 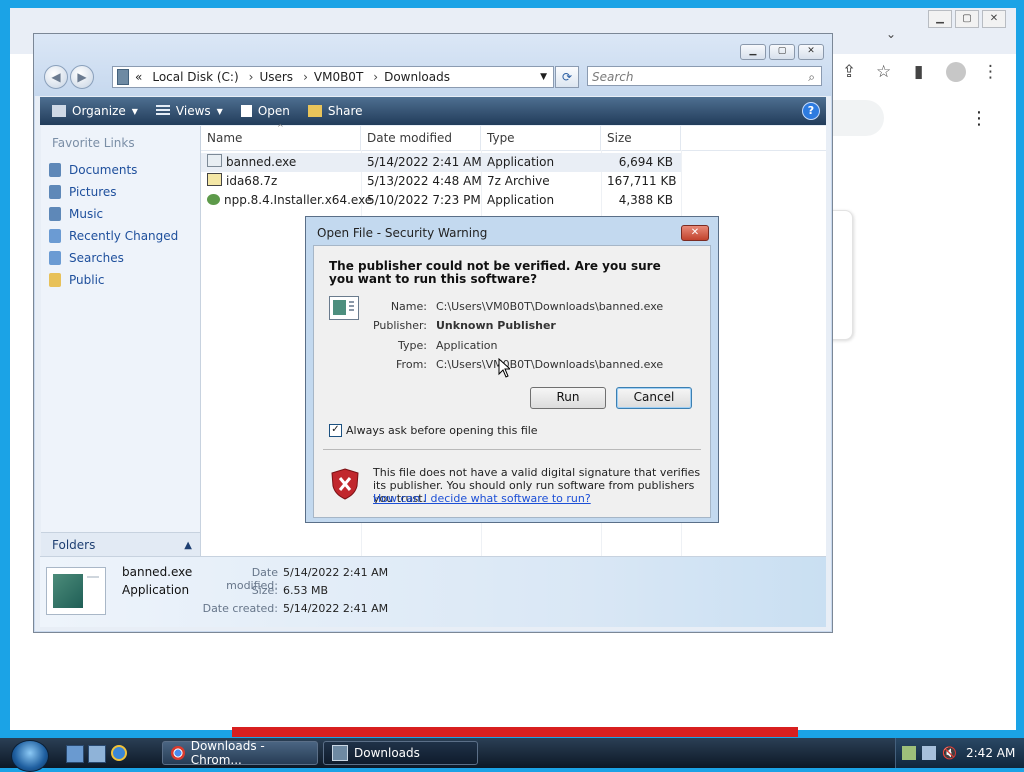 I want to click on shield-icon, so click(x=345, y=484).